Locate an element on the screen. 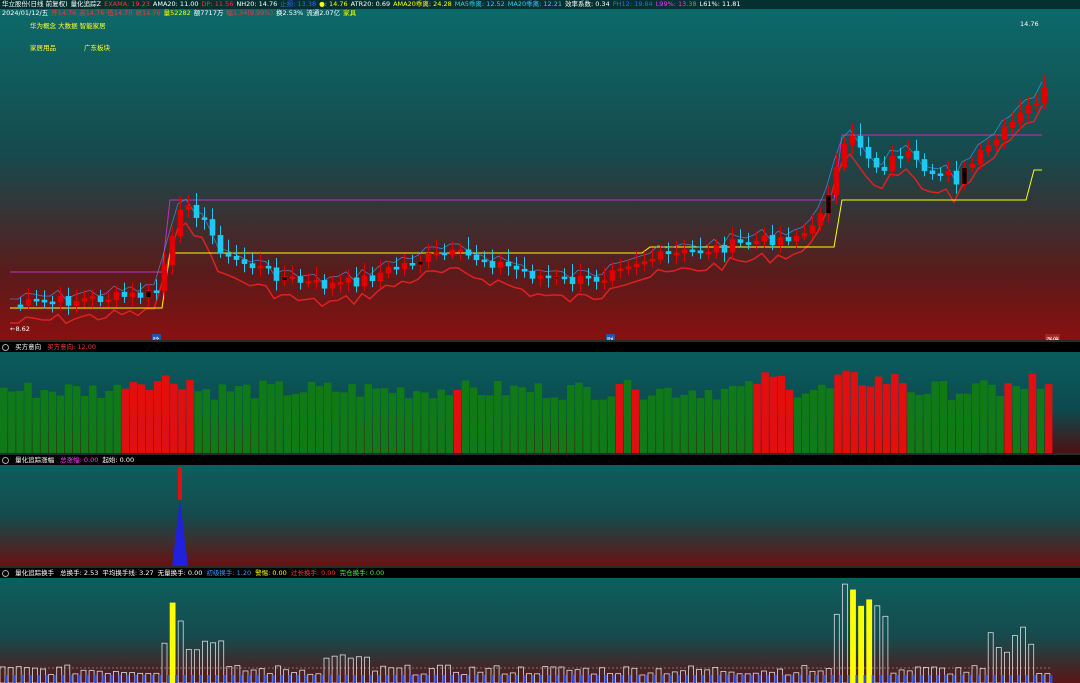  gain-value-1: 起始: 0.00 is located at coordinates (118, 460).